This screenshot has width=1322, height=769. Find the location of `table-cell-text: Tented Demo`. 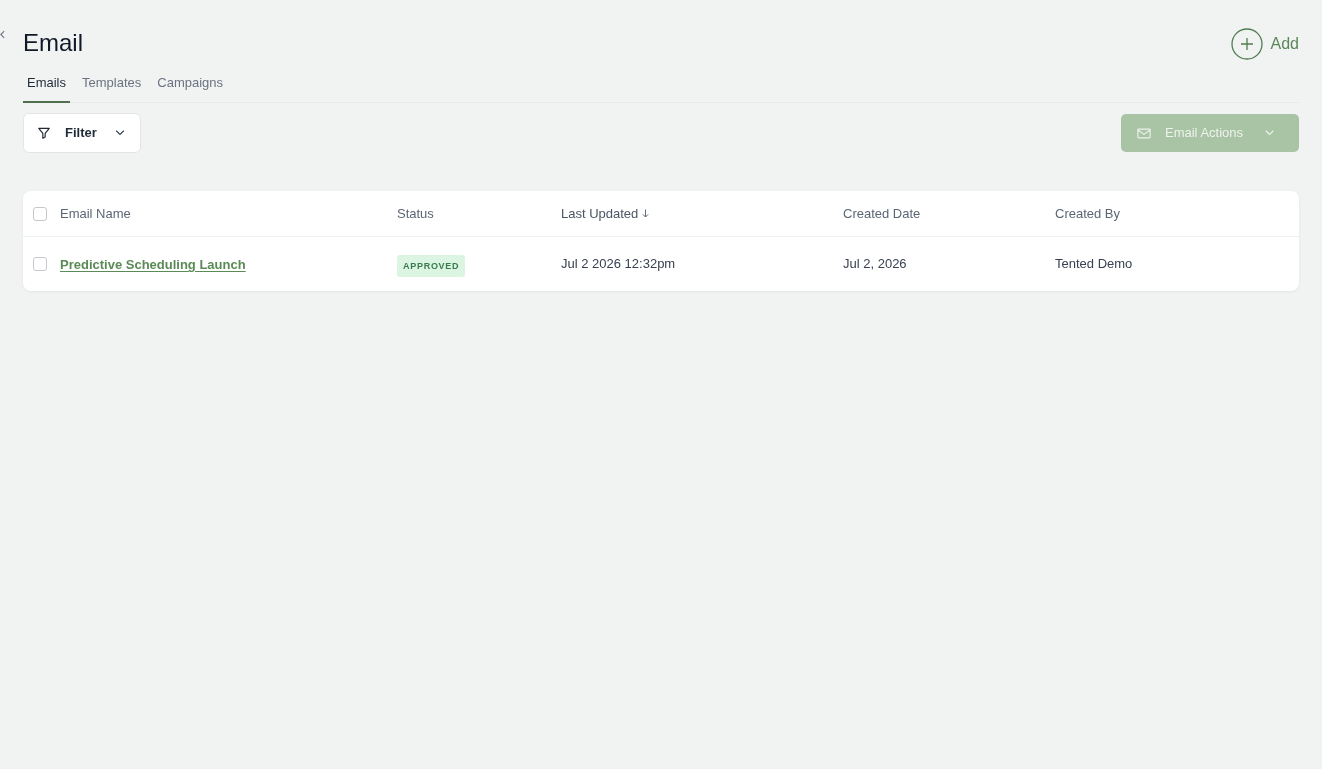

table-cell-text: Tented Demo is located at coordinates (1094, 264).